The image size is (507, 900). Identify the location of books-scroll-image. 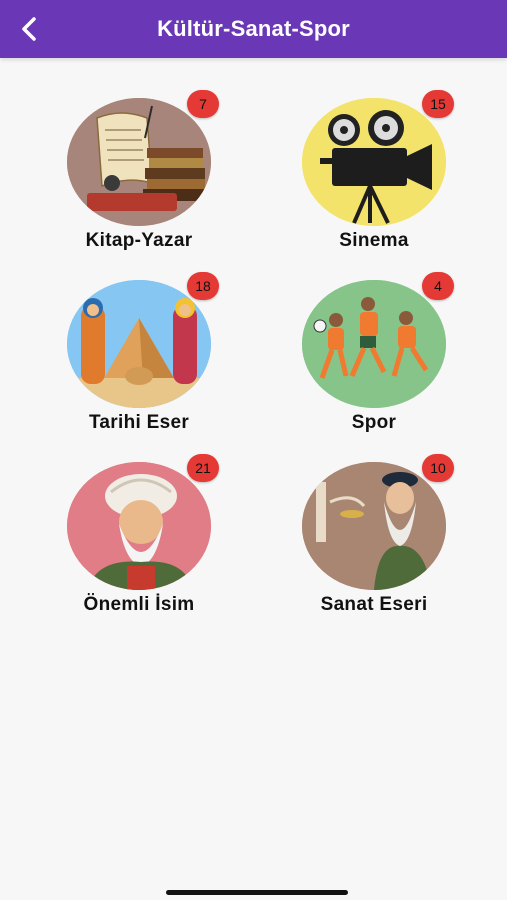
(139, 162).